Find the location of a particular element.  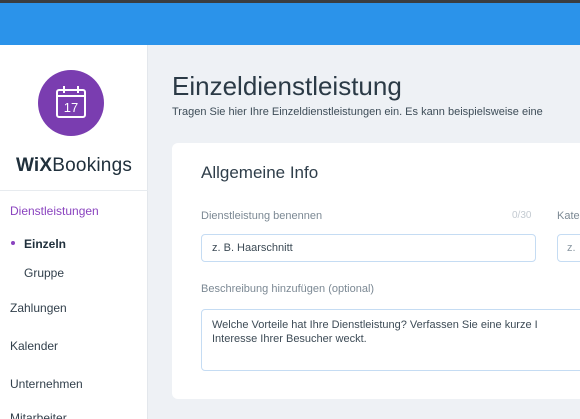

service-name-input: z. B. Haarschnitt is located at coordinates (368, 248).